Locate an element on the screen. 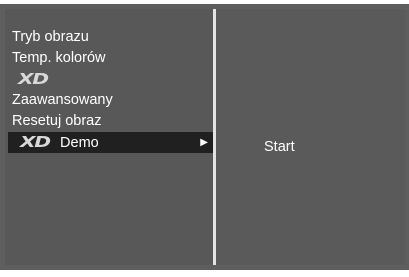 Image resolution: width=409 pixels, height=277 pixels. menu-item-zaawansowany: Zaawansowany is located at coordinates (110, 100).